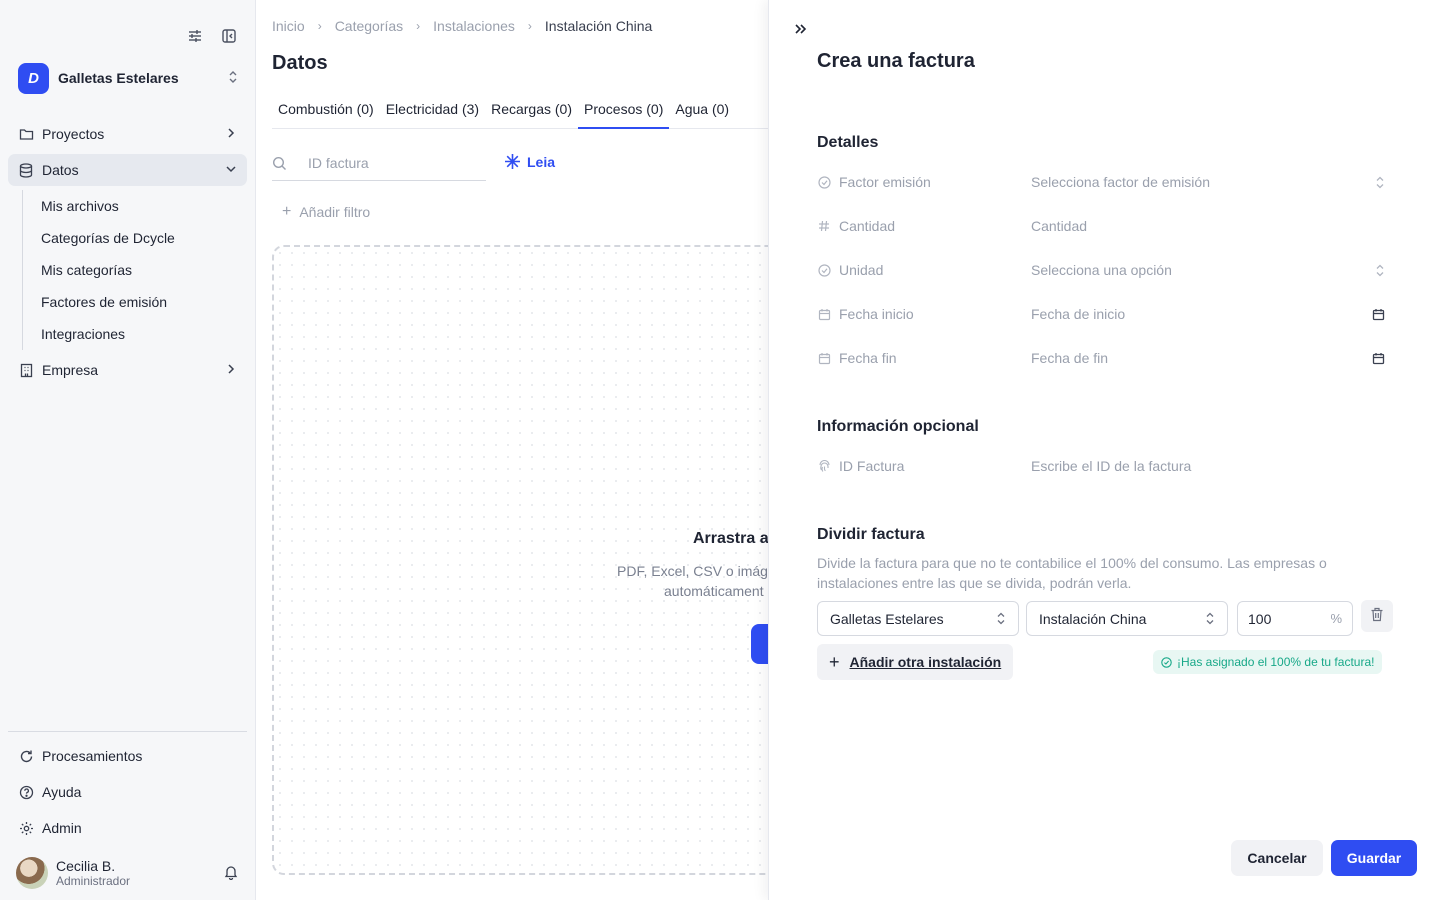 Image resolution: width=1440 pixels, height=900 pixels. Describe the element at coordinates (918, 618) in the screenshot. I see `split-company-select: Galletas Estelares` at that location.